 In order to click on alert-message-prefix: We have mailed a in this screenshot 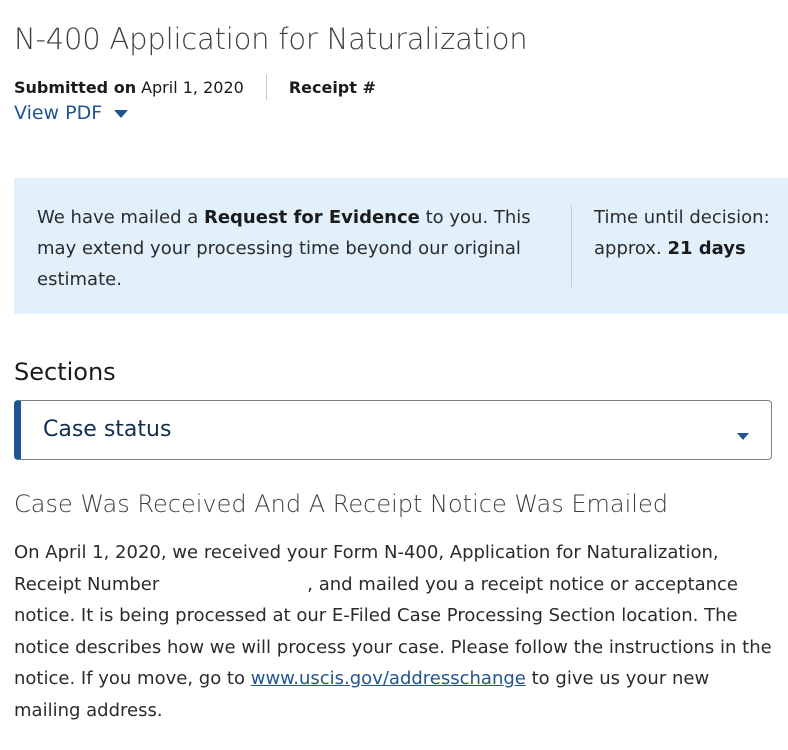, I will do `click(120, 217)`.